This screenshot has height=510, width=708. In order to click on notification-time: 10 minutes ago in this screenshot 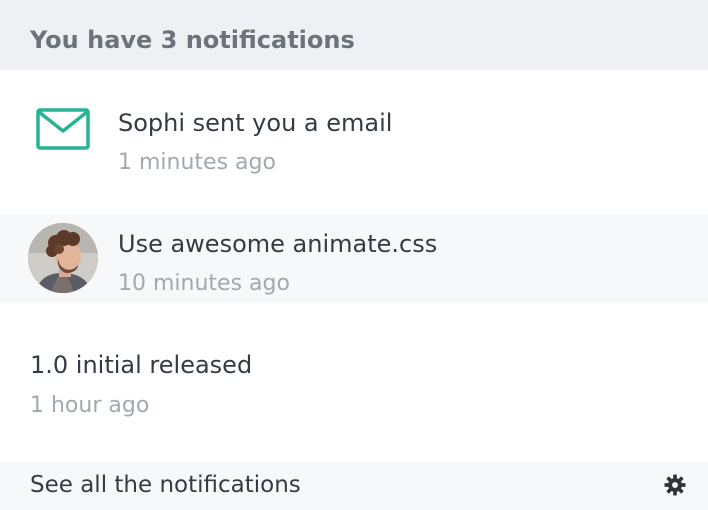, I will do `click(204, 283)`.